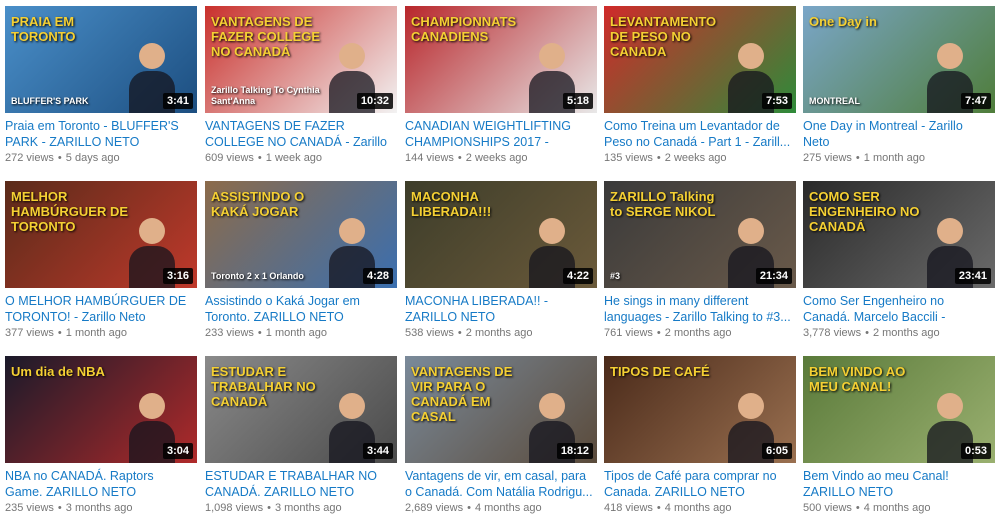 The image size is (1000, 520). What do you see at coordinates (700, 409) in the screenshot?
I see `video-thumbnail: TIPOS DE CAFÉ 6:05` at bounding box center [700, 409].